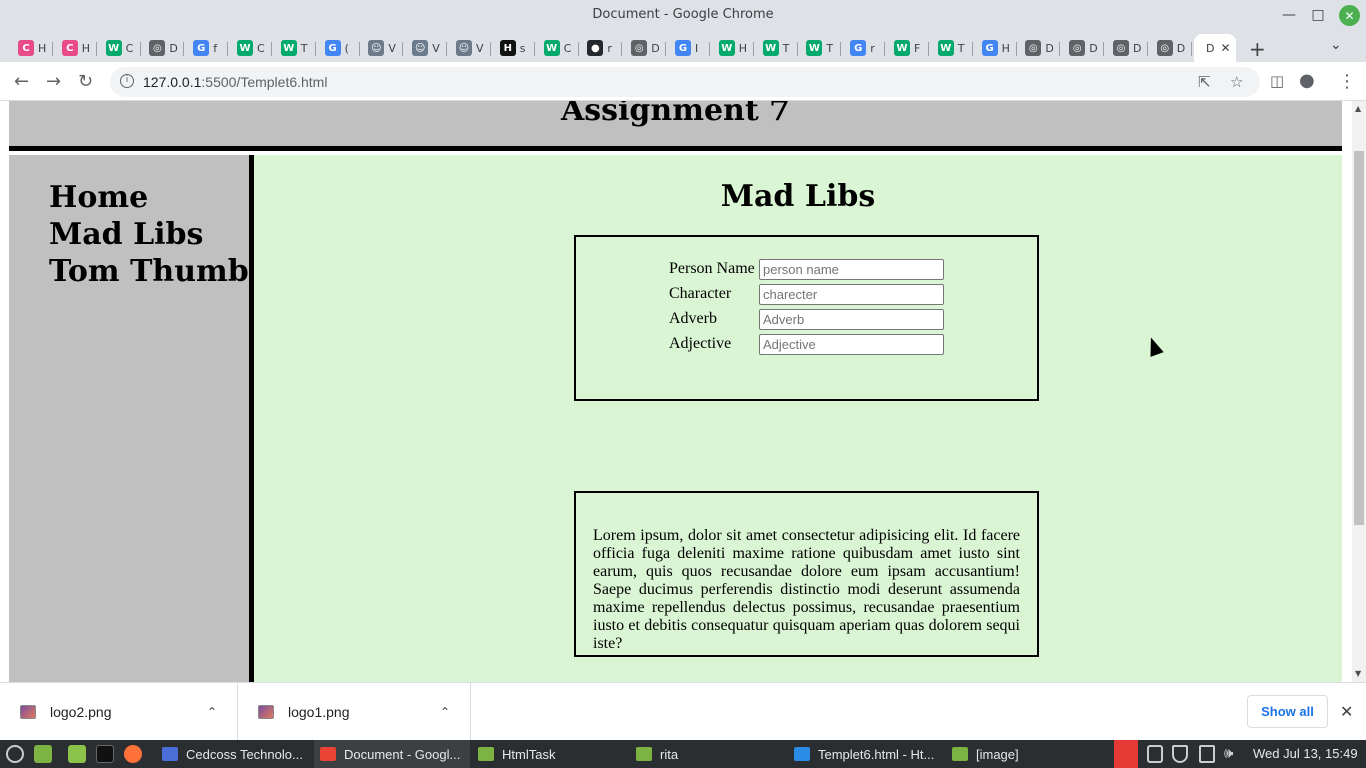 The image size is (1366, 768). What do you see at coordinates (1121, 48) in the screenshot?
I see `globe-icon: ◎` at bounding box center [1121, 48].